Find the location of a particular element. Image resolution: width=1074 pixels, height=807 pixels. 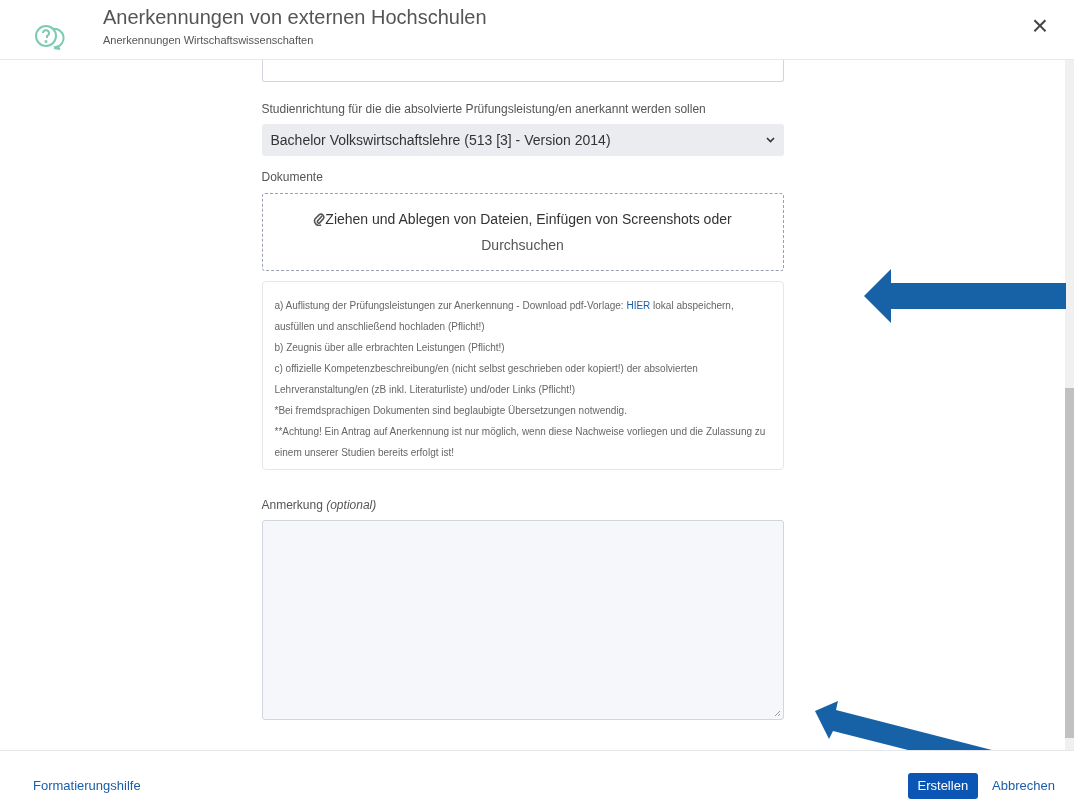

dialog-title: Anerkennungen von externen Hochschulen is located at coordinates (295, 17).